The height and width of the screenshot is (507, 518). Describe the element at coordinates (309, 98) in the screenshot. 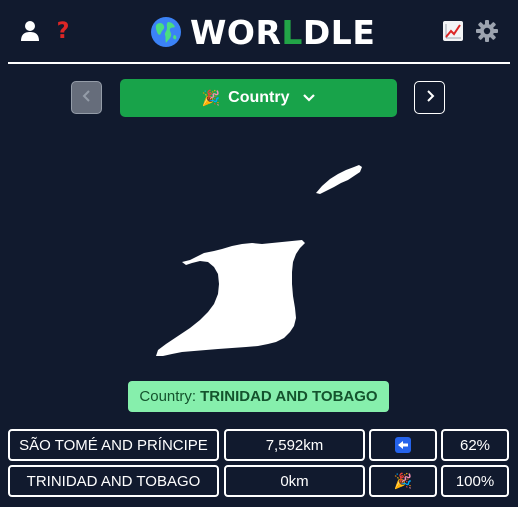

I see `chevron-down-icon` at that location.